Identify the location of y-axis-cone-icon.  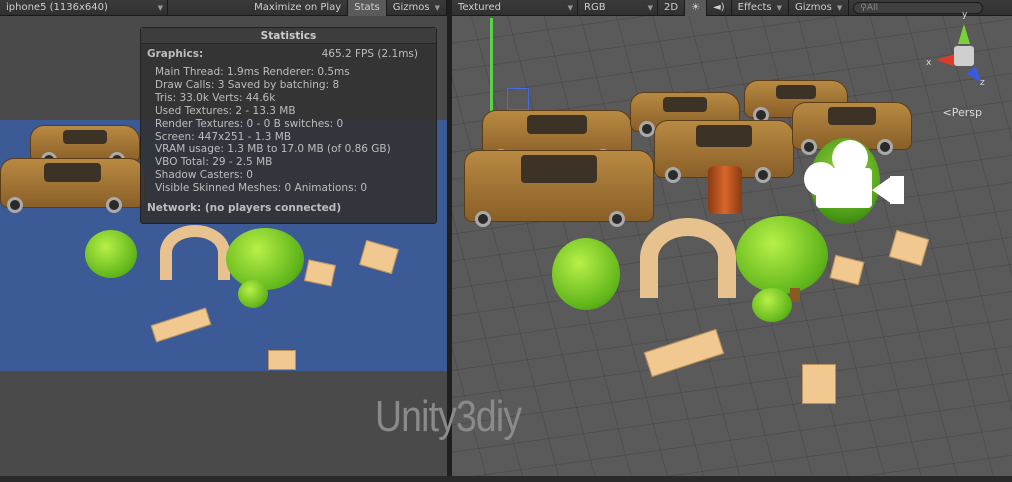
(964, 34).